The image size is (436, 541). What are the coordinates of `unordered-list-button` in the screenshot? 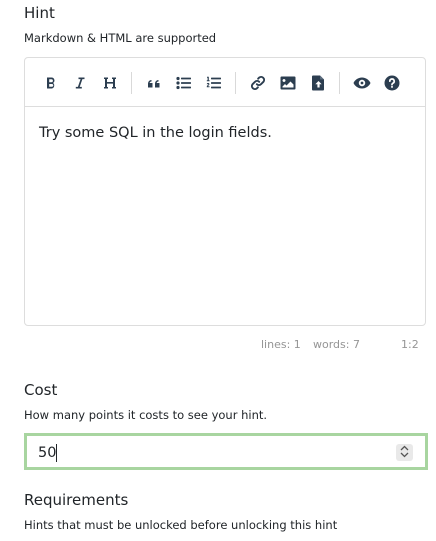 It's located at (184, 83).